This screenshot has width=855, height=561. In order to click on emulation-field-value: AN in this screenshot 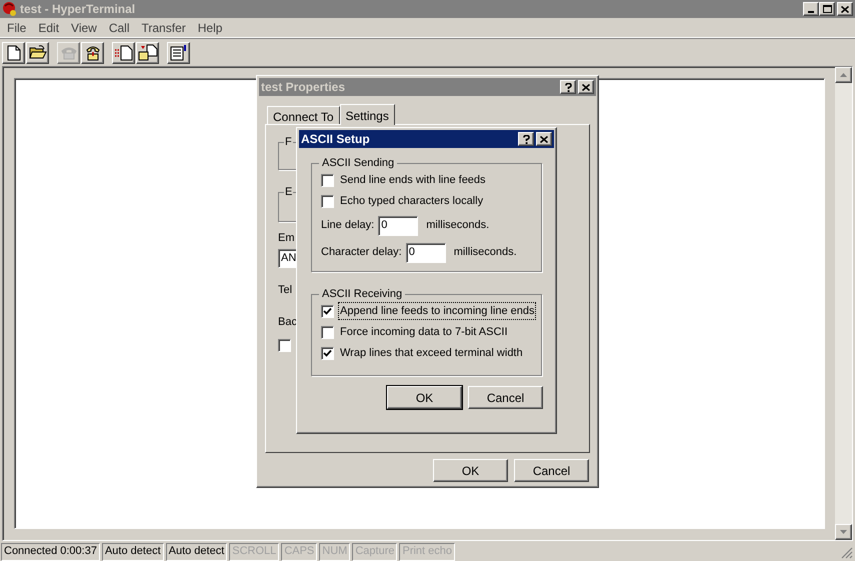, I will do `click(288, 258)`.